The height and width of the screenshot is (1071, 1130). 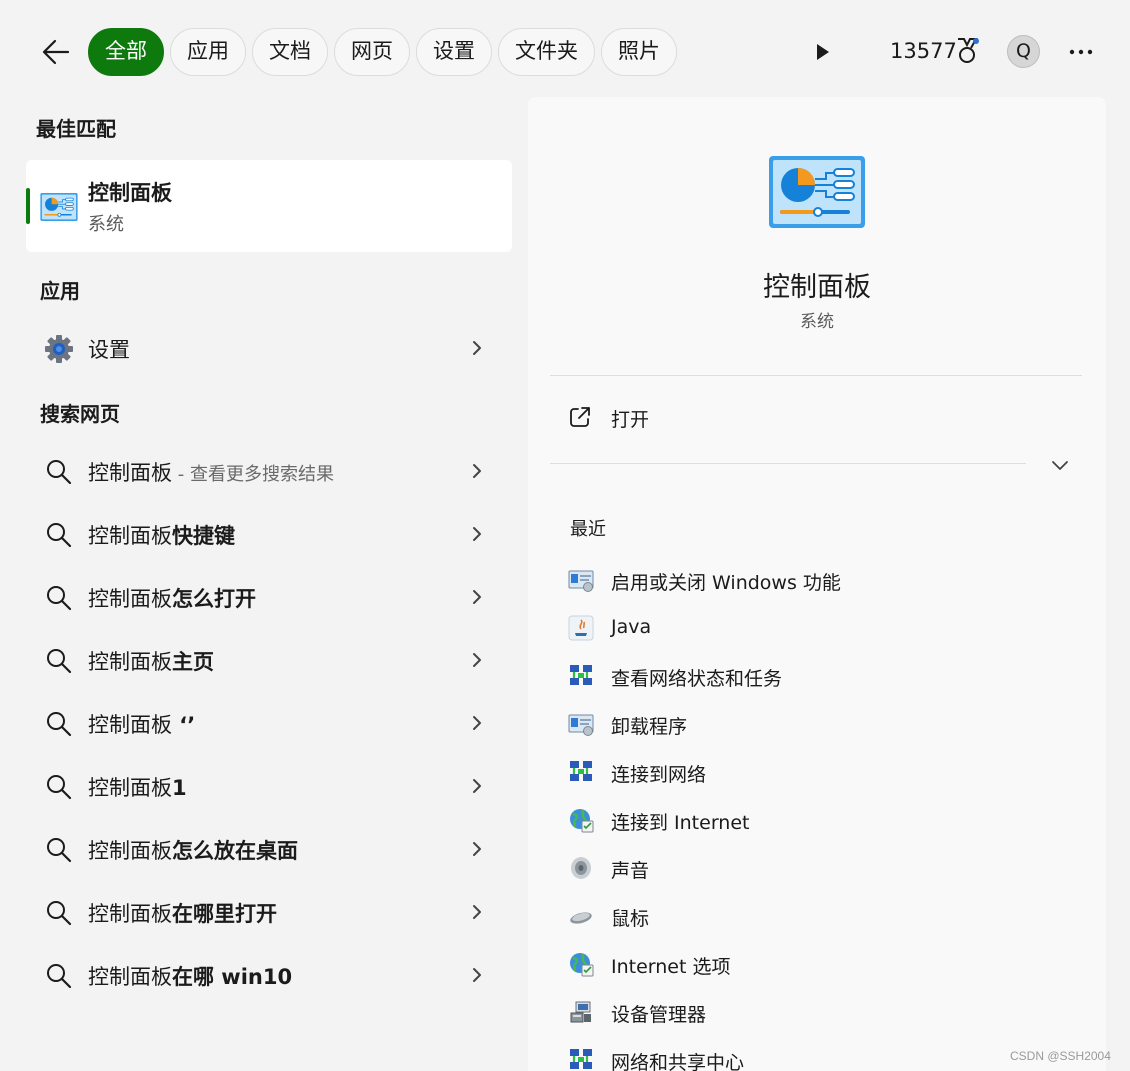 I want to click on best-match-title: 控制面板, so click(x=130, y=193).